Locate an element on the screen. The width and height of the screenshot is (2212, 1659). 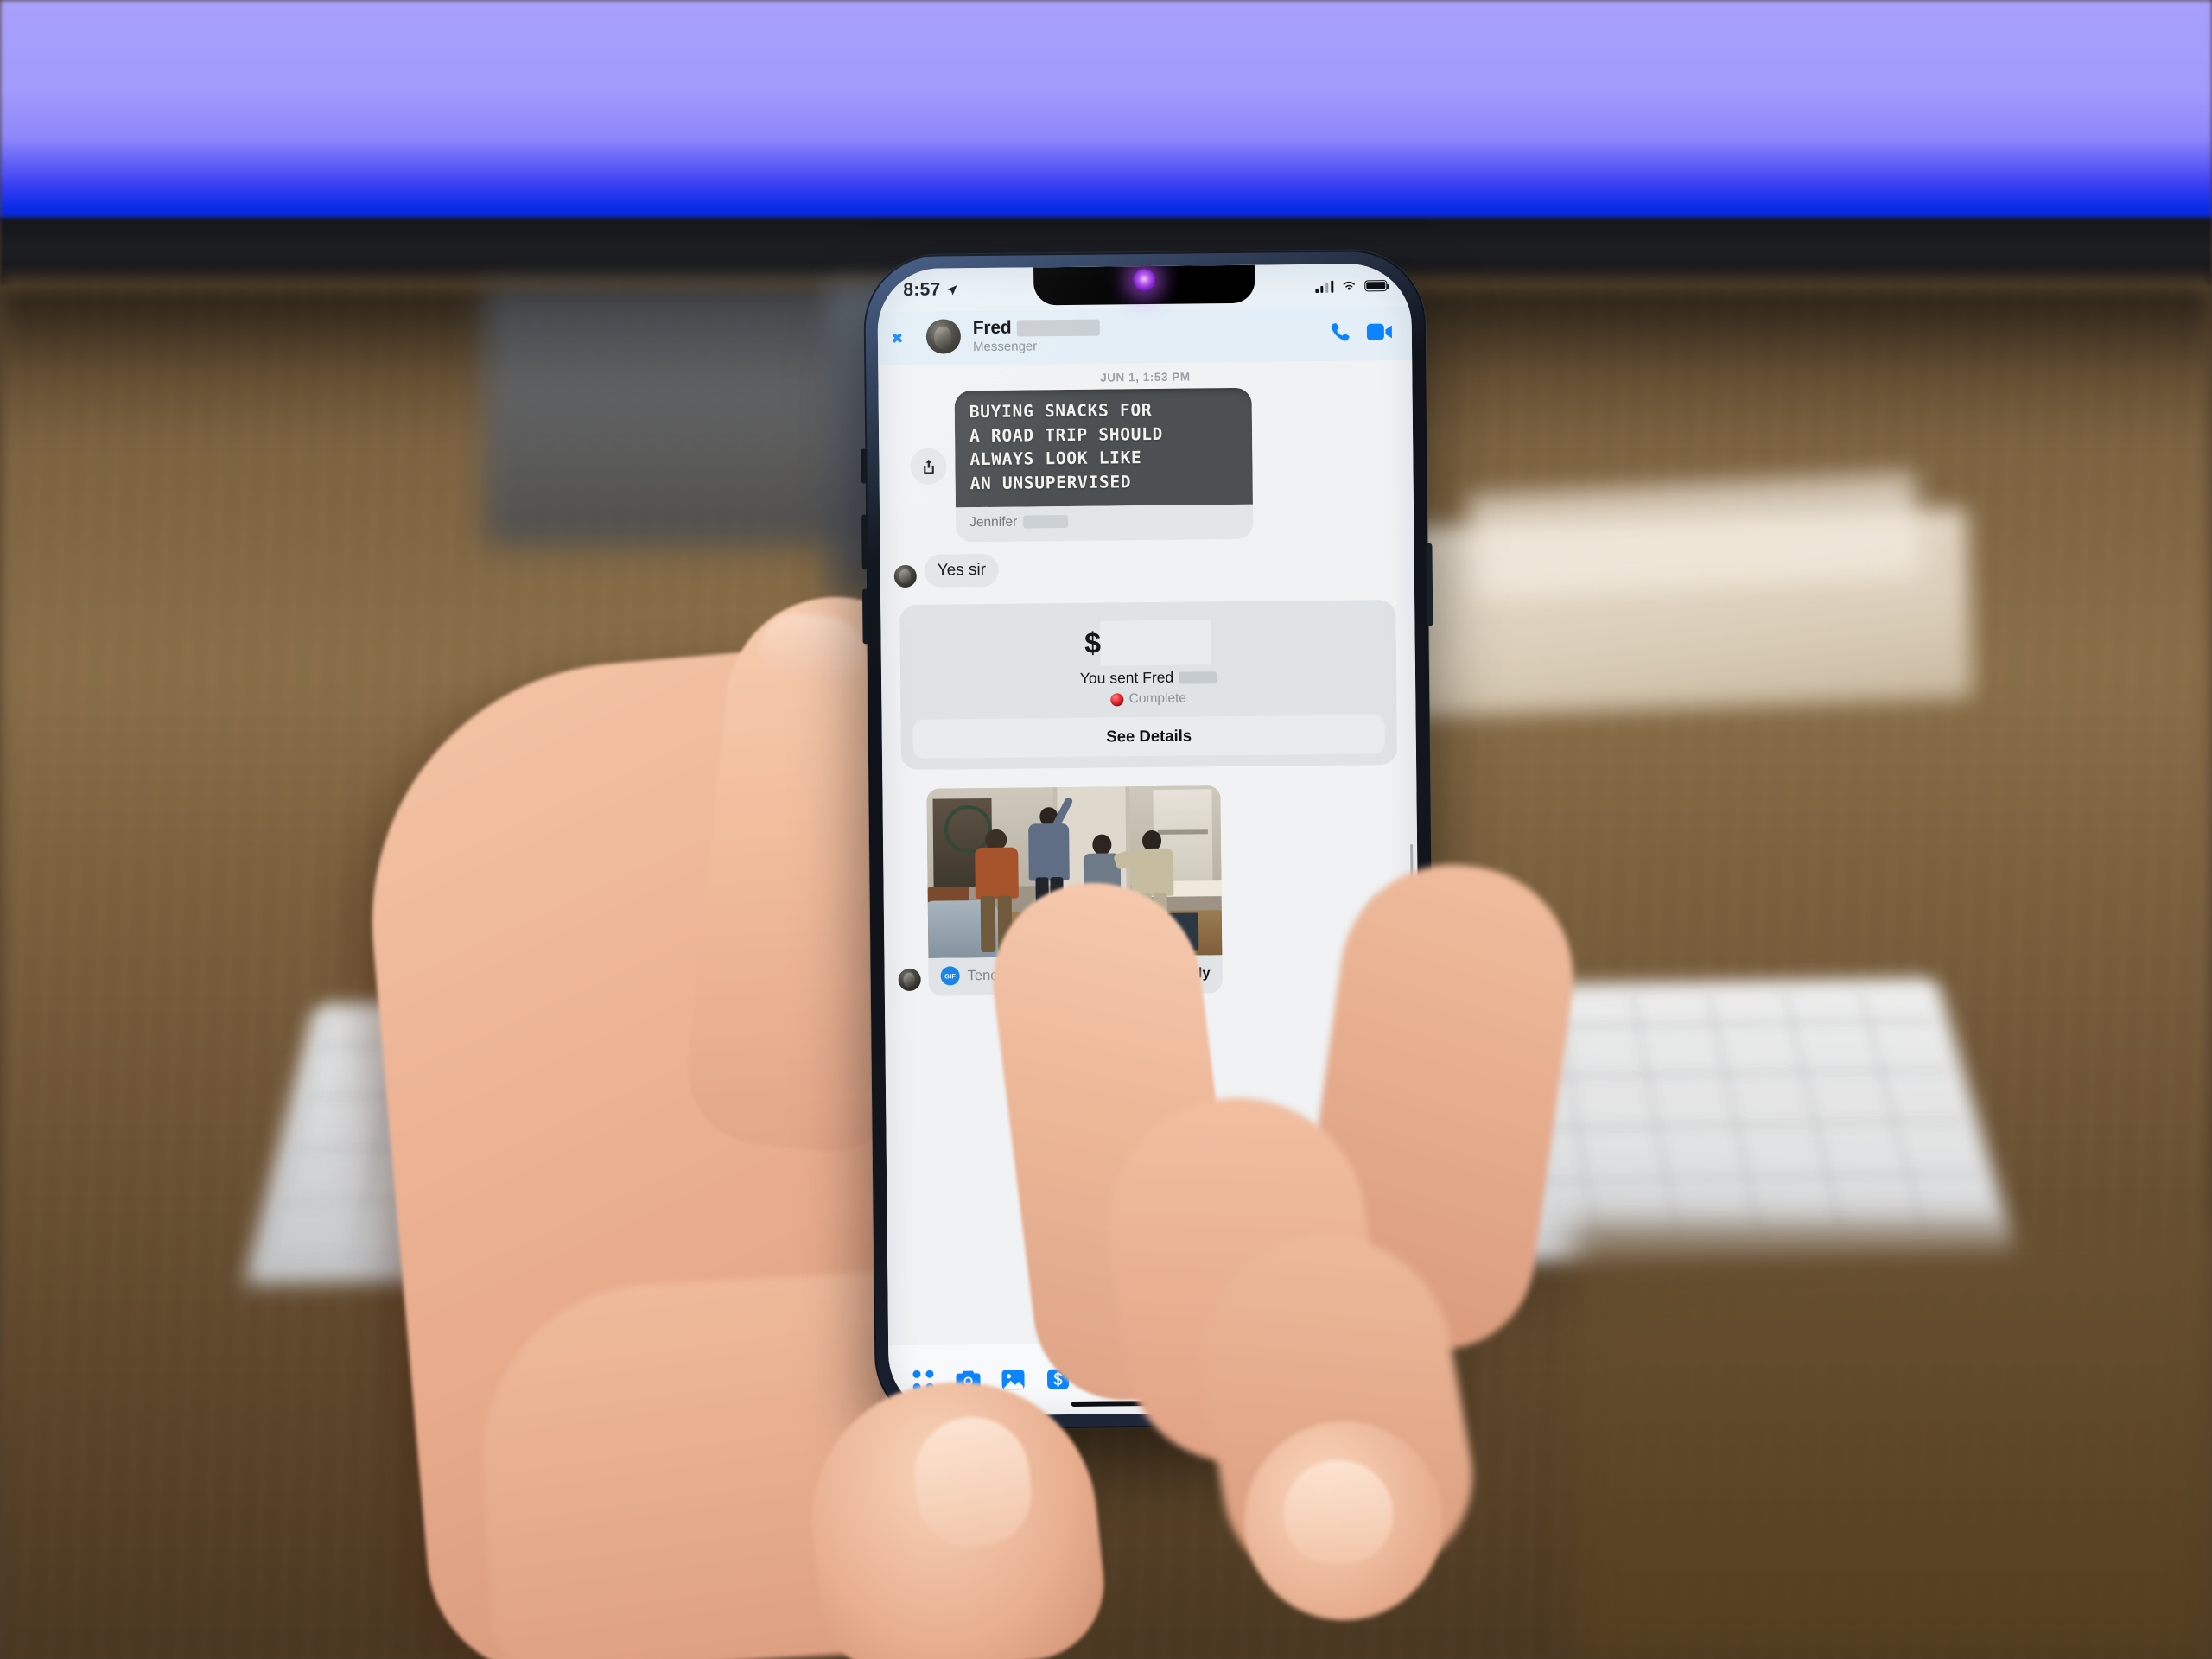
battery-full-icon is located at coordinates (1376, 285).